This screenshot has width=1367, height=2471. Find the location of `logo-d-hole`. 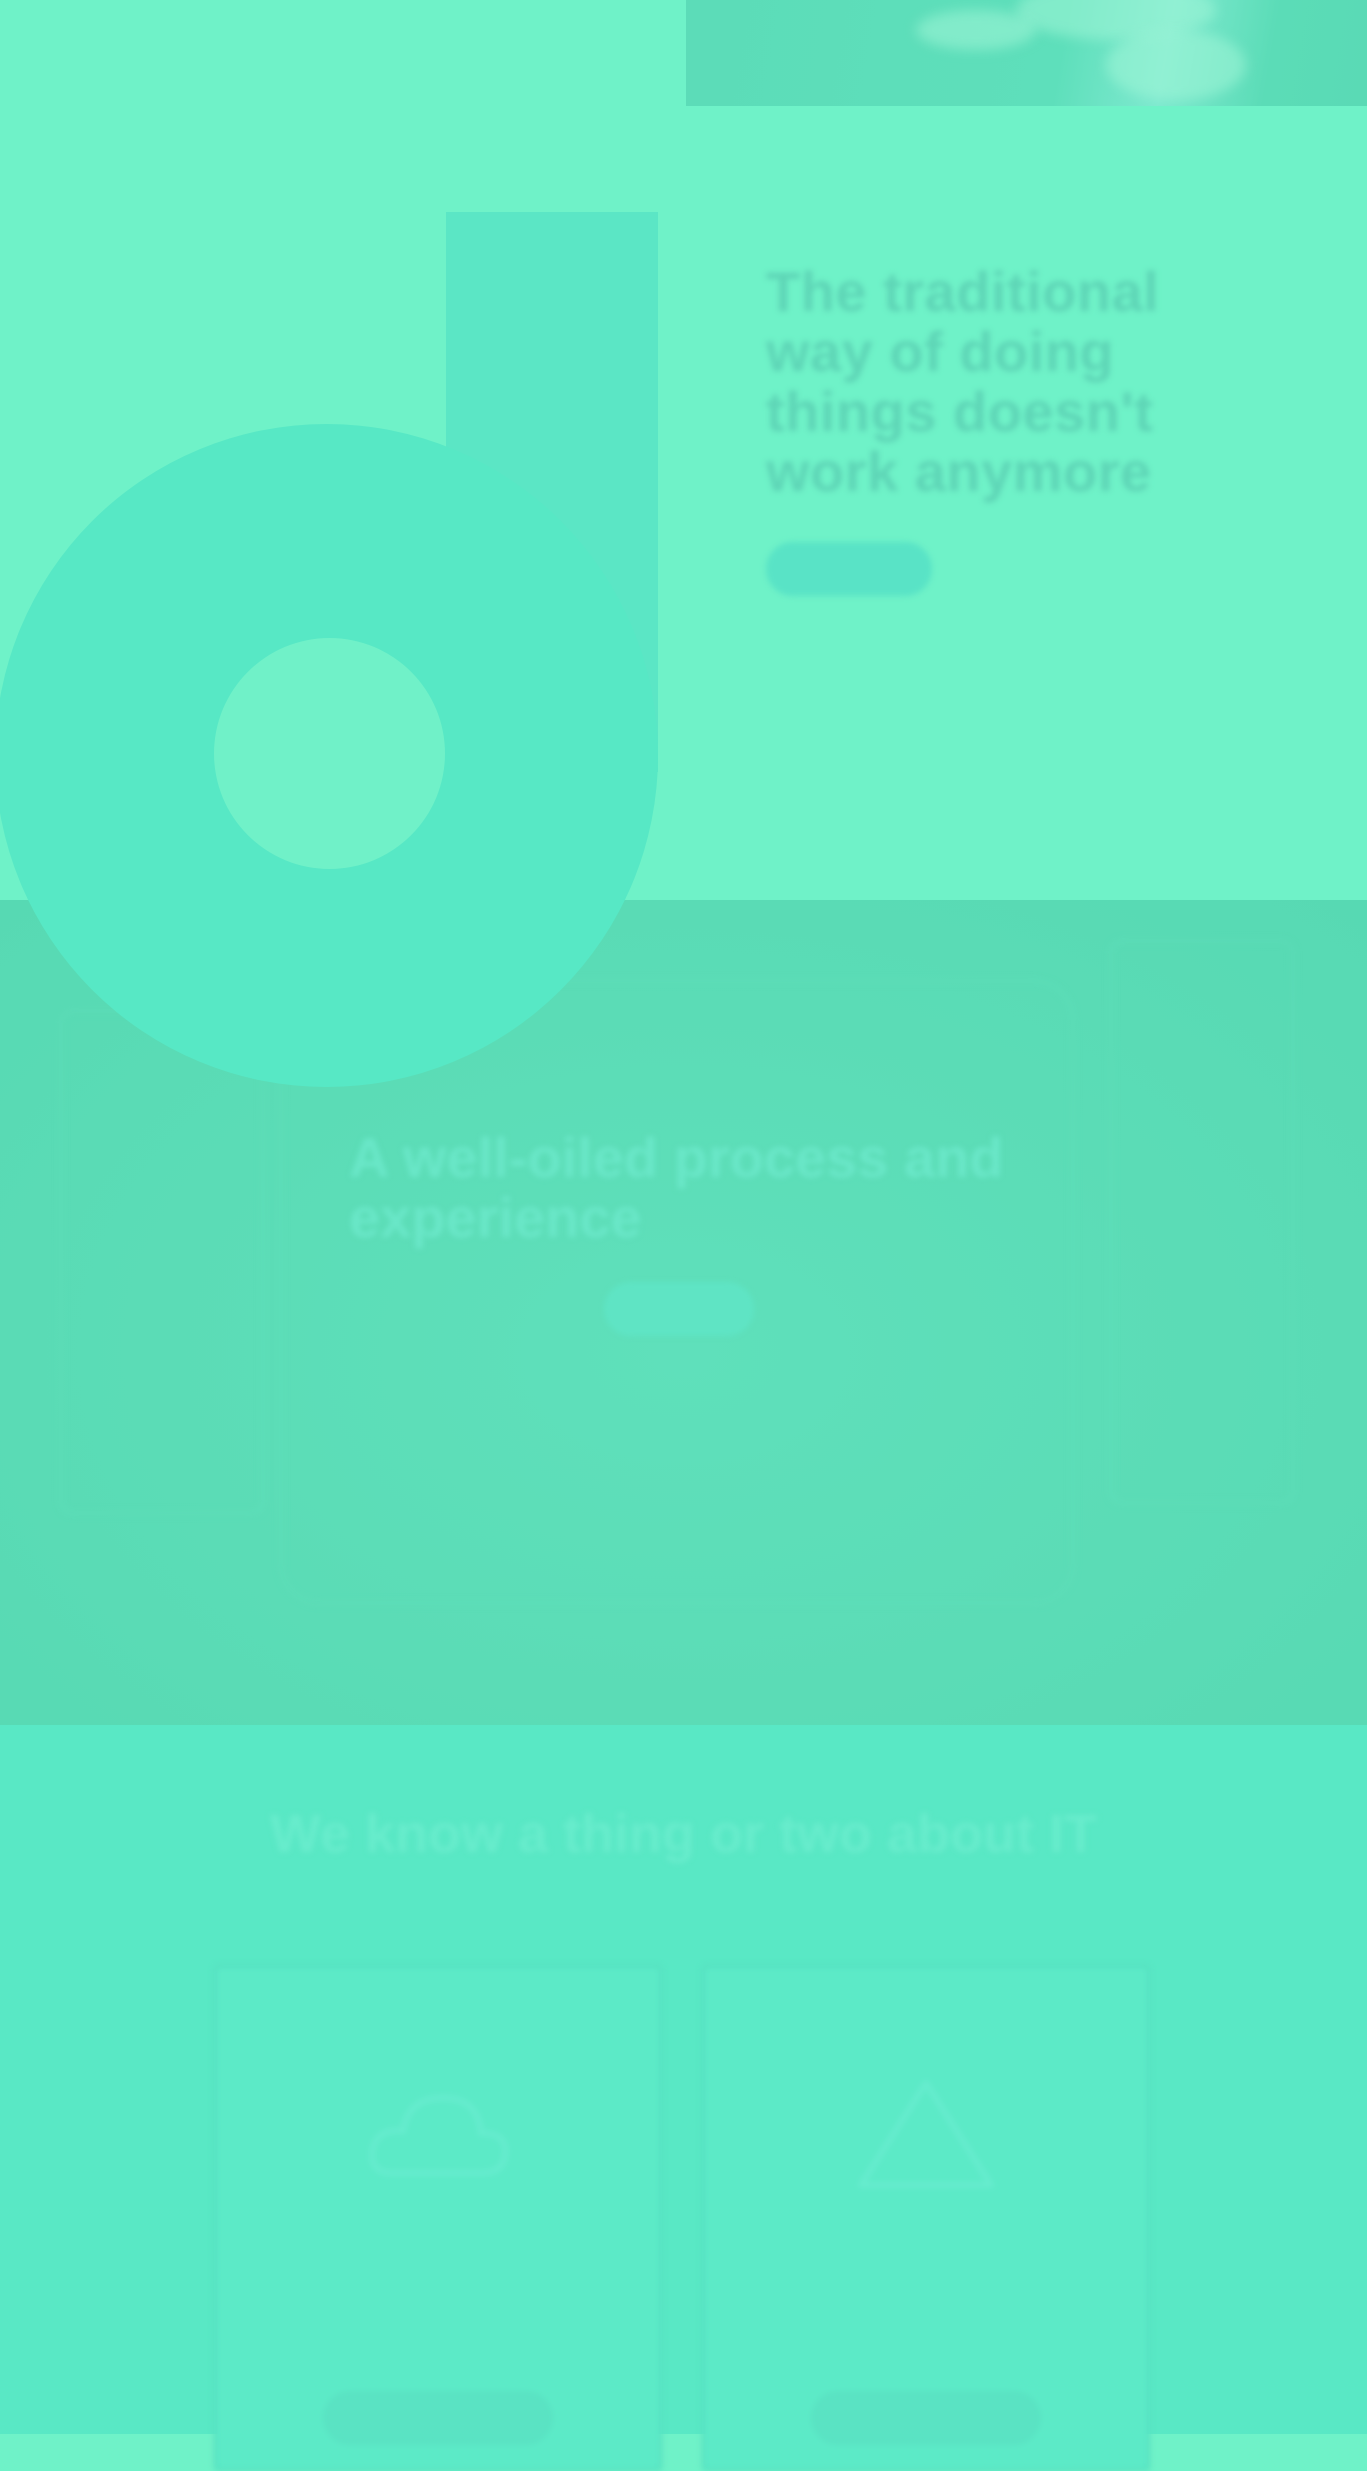

logo-d-hole is located at coordinates (329, 753).